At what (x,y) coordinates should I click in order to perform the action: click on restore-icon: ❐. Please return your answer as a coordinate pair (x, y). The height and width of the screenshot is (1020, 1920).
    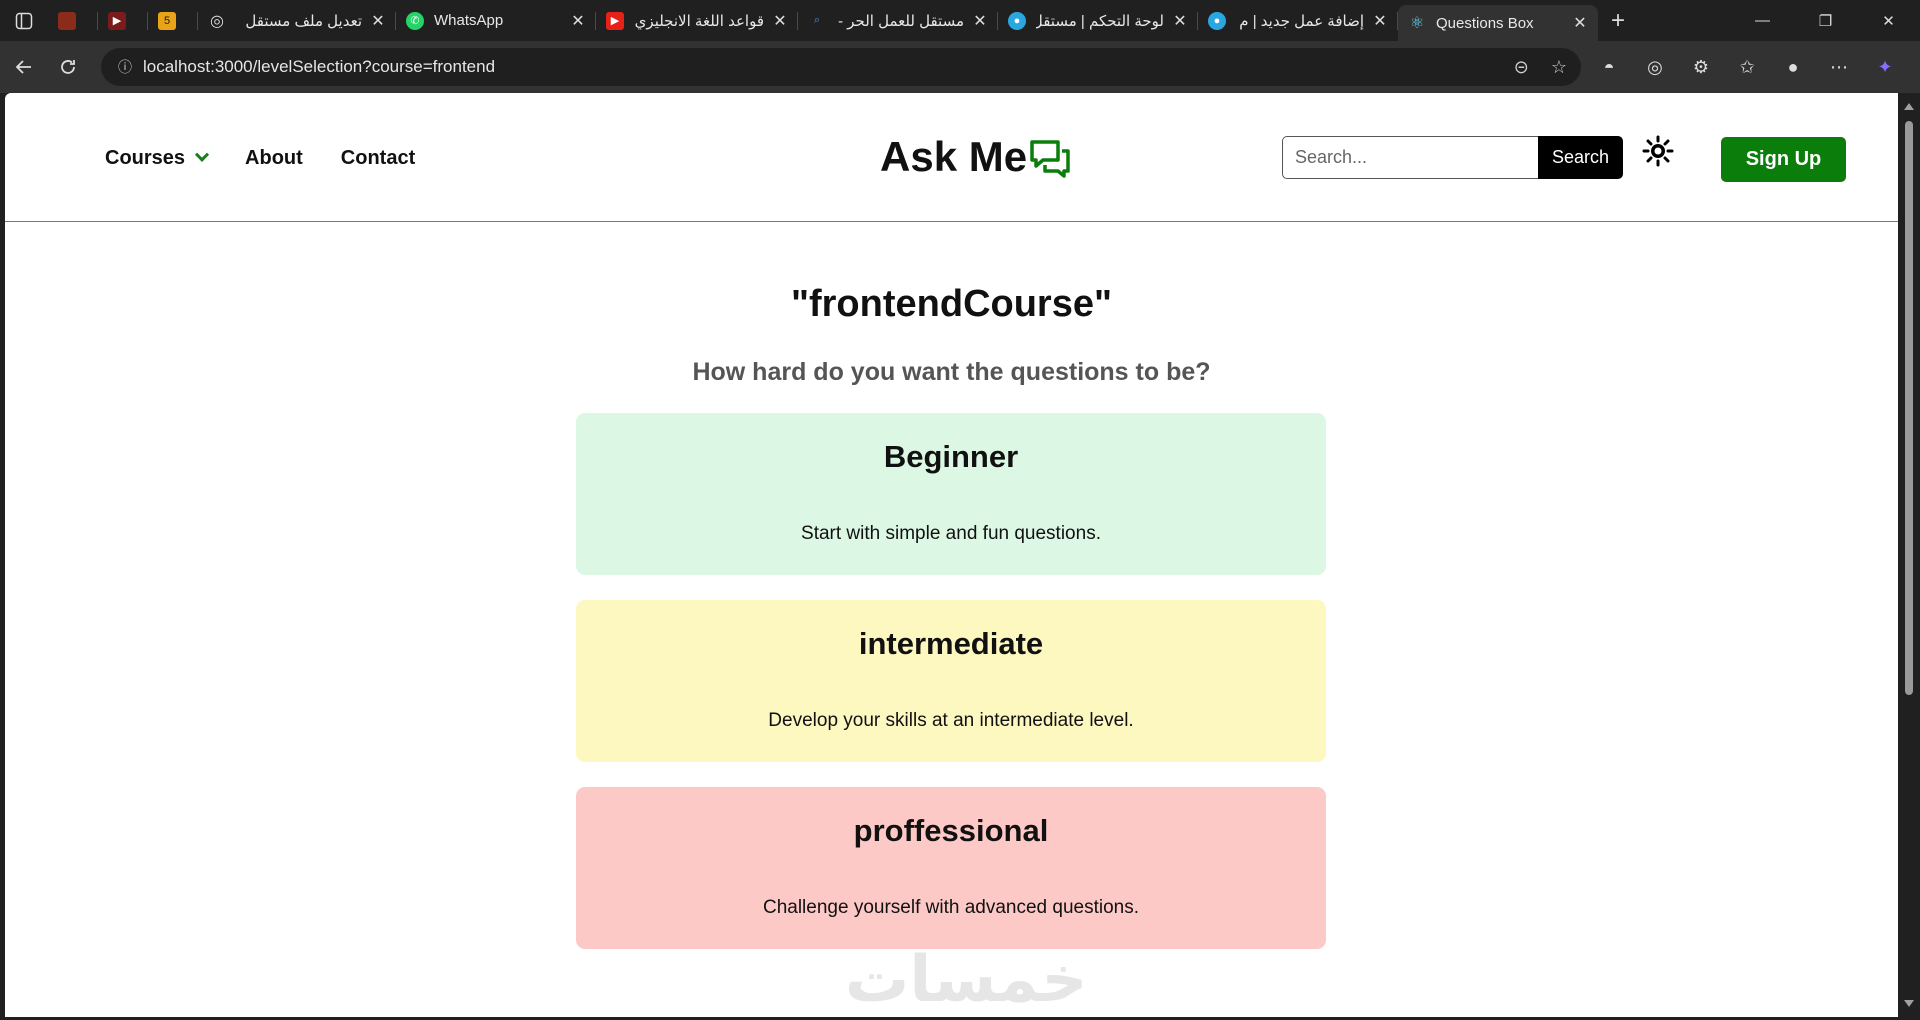
    Looking at the image, I should click on (1825, 20).